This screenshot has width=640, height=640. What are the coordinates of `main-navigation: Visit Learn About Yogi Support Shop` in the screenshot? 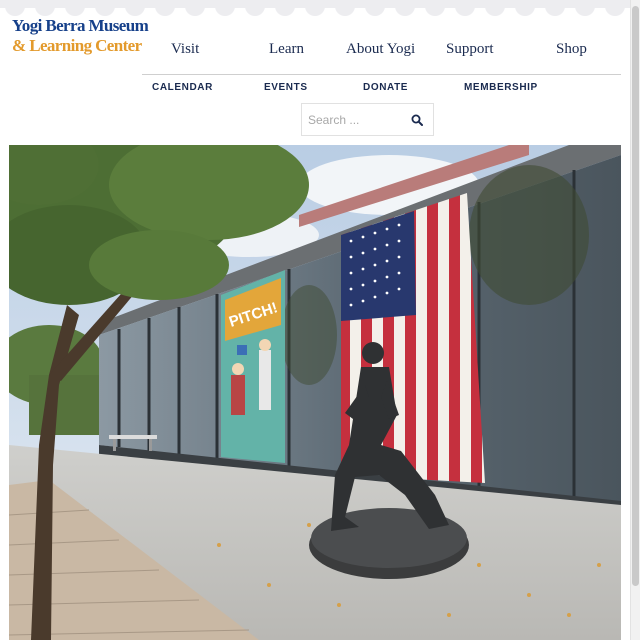 It's located at (382, 52).